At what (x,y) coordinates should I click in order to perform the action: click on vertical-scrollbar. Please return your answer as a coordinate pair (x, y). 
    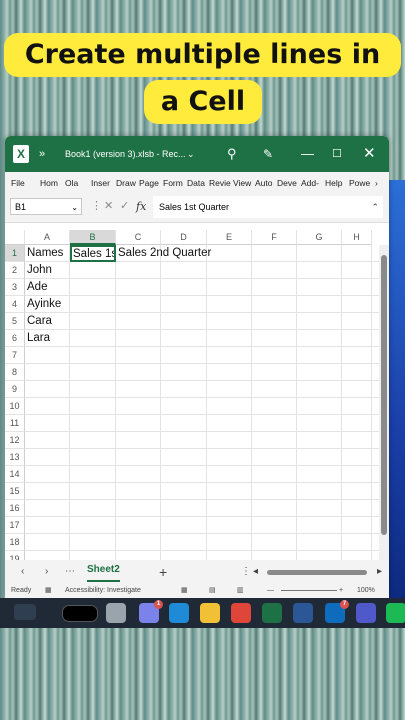
    Looking at the image, I should click on (384, 402).